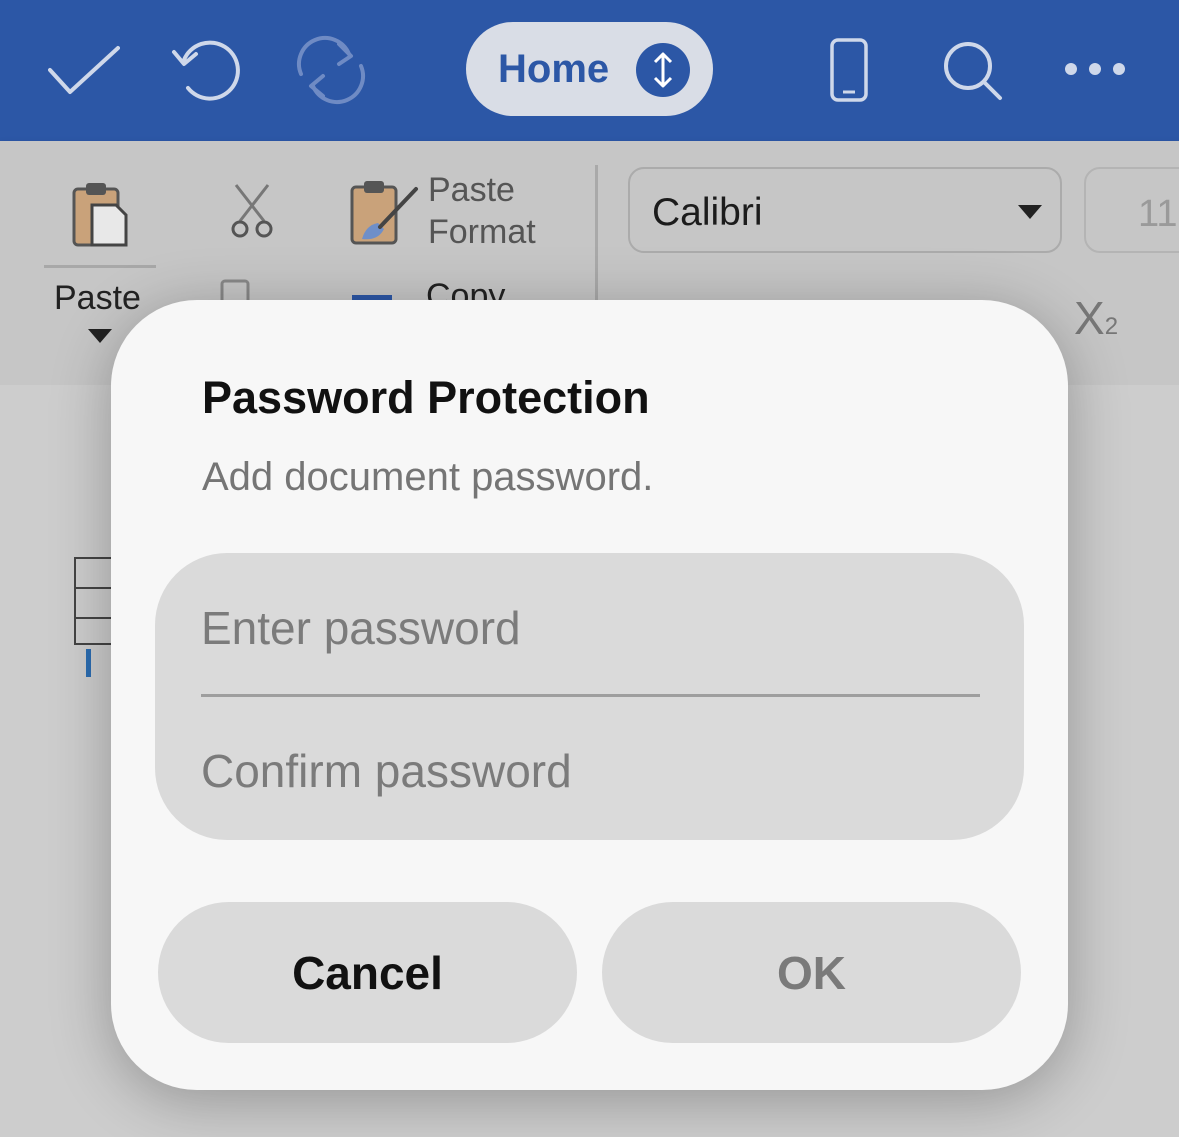 The width and height of the screenshot is (1179, 1137). I want to click on home-tab-selector: Home, so click(589, 69).